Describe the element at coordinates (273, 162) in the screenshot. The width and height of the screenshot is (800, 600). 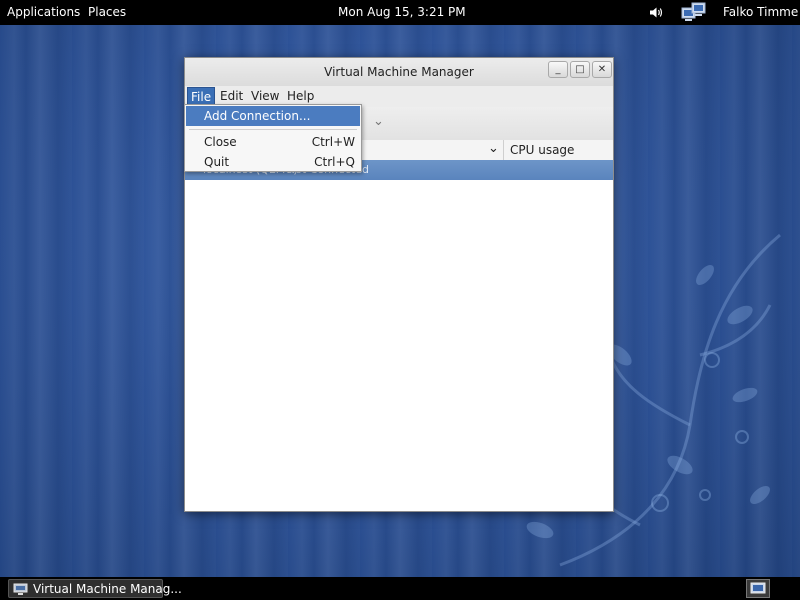
I see `menu-item-quit: Quit Ctrl+Q` at that location.